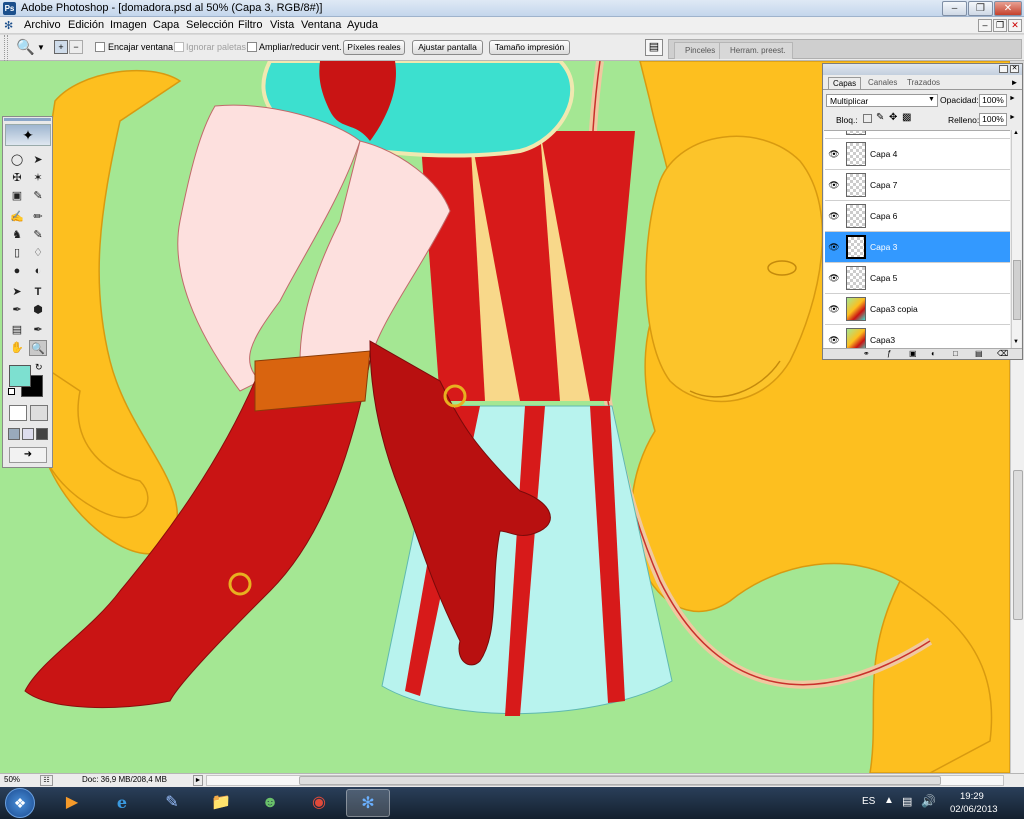 The height and width of the screenshot is (819, 1024). What do you see at coordinates (282, 25) in the screenshot?
I see `menu-vista: Vista` at bounding box center [282, 25].